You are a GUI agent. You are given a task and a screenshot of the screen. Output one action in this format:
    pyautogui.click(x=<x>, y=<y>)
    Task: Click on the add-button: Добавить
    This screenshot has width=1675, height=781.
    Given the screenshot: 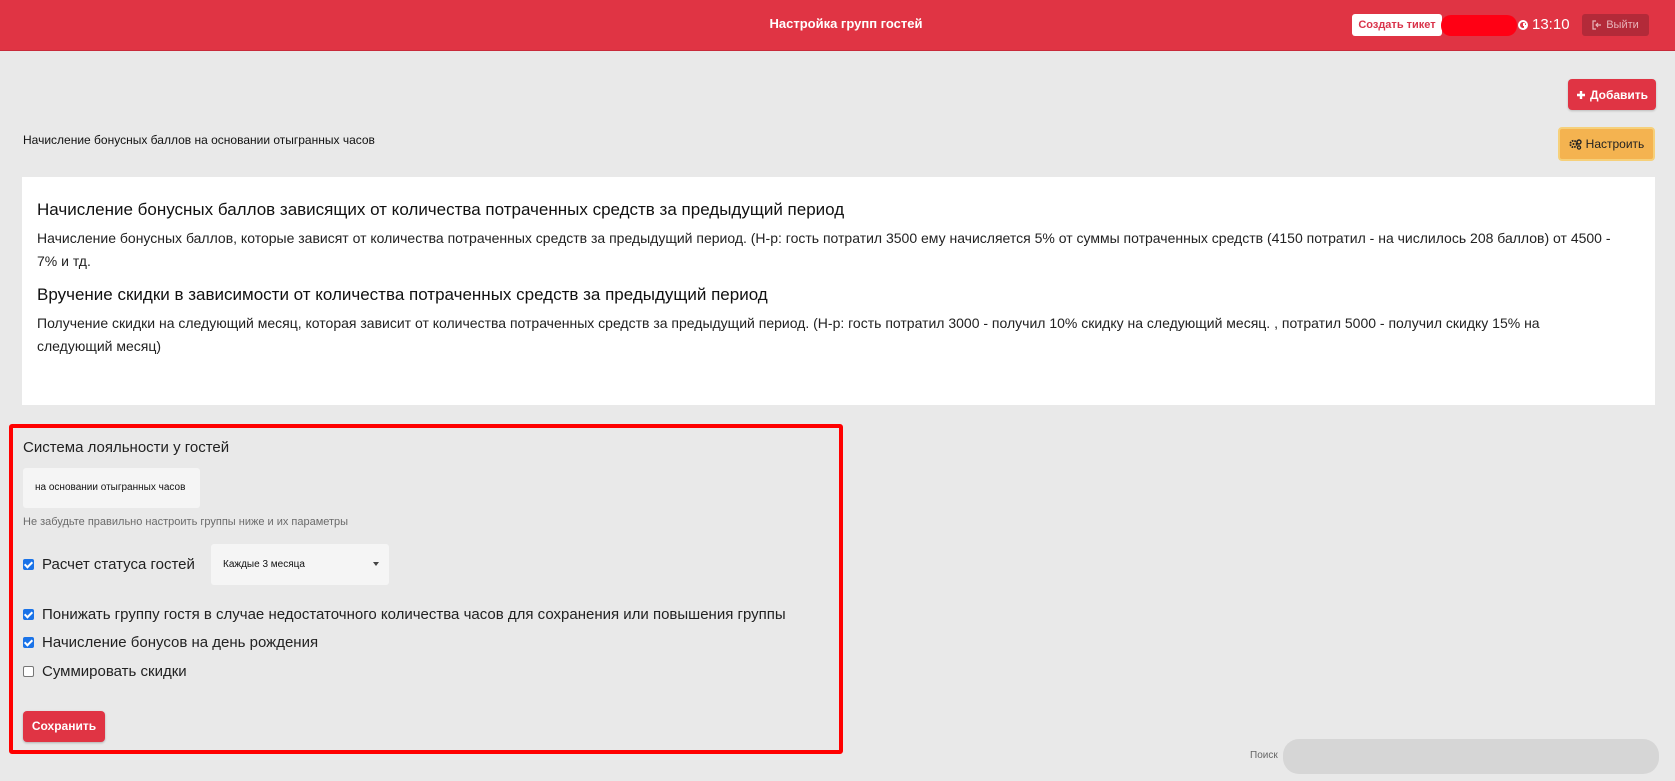 What is the action you would take?
    pyautogui.click(x=1612, y=94)
    